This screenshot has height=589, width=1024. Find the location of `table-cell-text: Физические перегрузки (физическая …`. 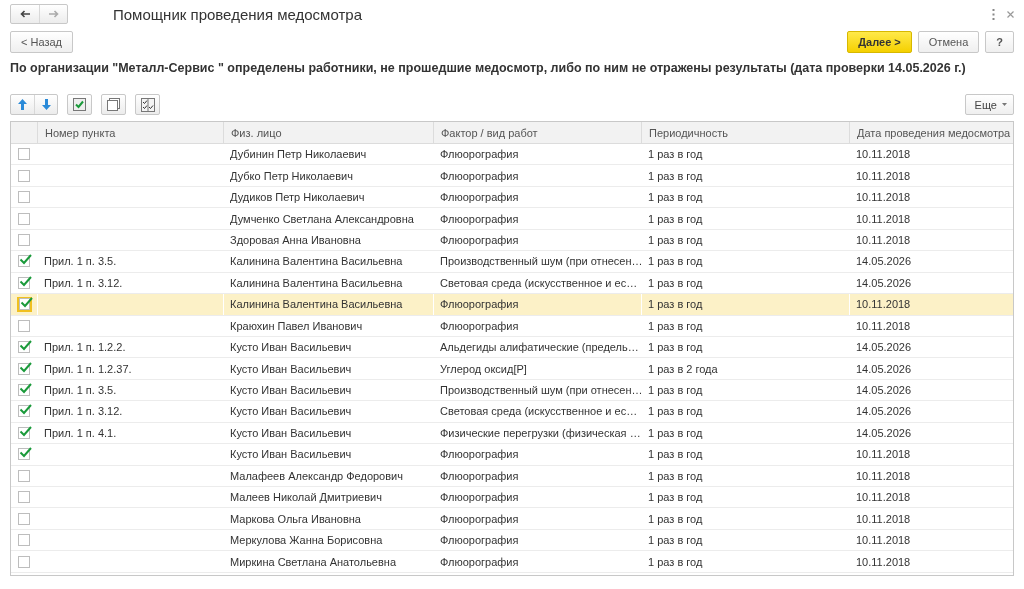

table-cell-text: Физические перегрузки (физическая … is located at coordinates (540, 433).